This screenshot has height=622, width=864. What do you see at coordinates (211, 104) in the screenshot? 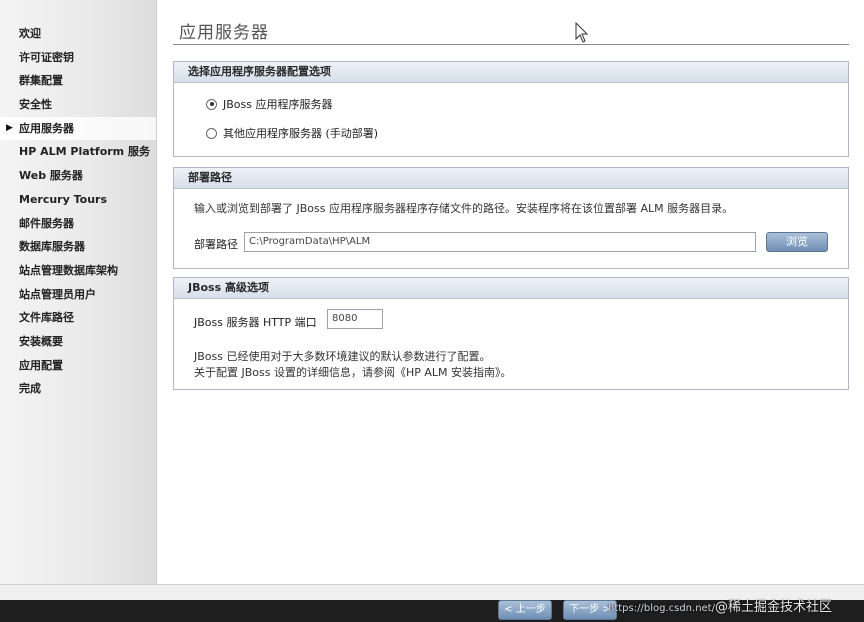
I see `jboss-server-radio` at bounding box center [211, 104].